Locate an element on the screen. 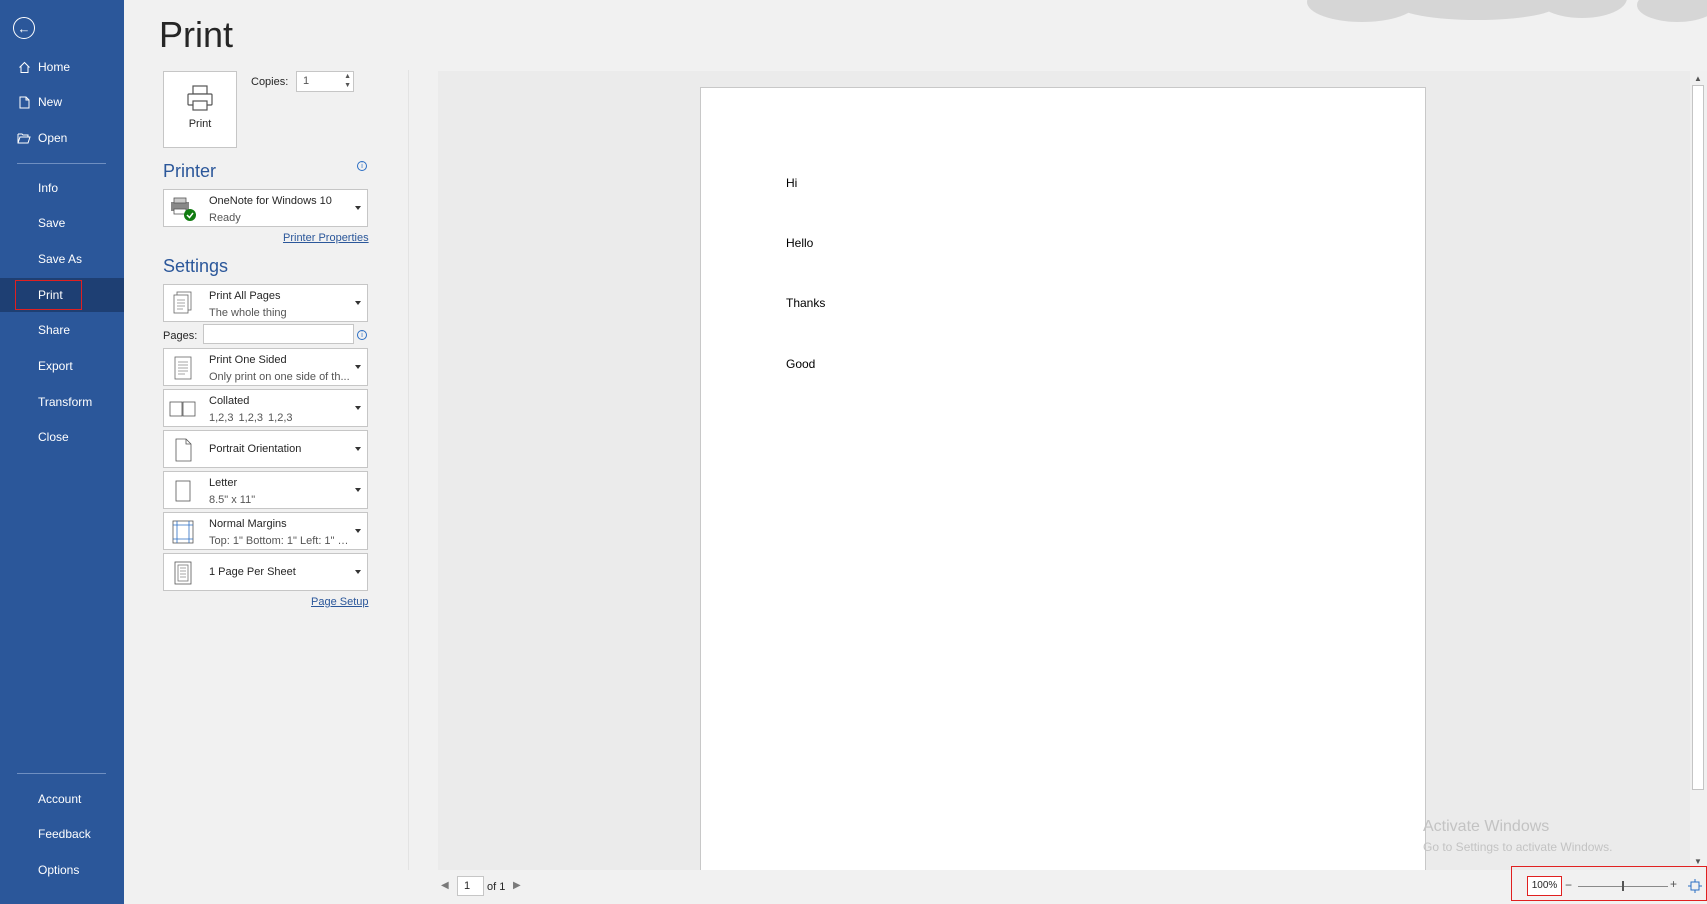 This screenshot has height=904, width=1707. sidebar-item-save: Save is located at coordinates (62, 223).